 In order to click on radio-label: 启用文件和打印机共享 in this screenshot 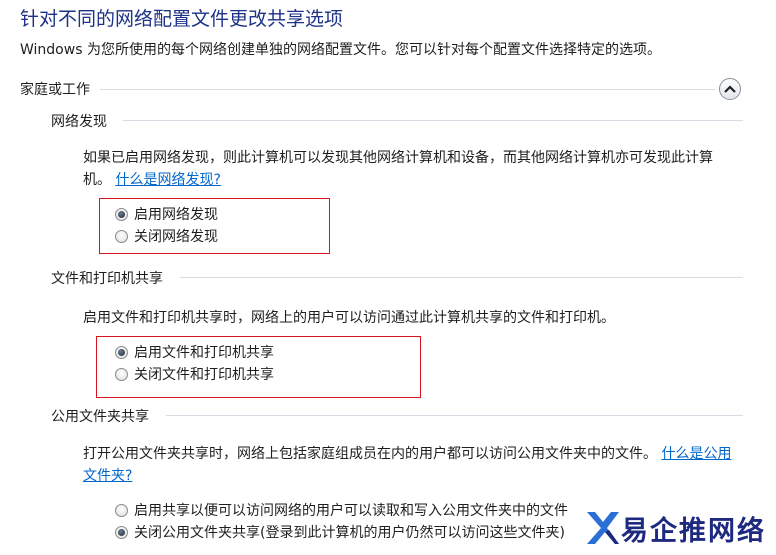, I will do `click(204, 353)`.